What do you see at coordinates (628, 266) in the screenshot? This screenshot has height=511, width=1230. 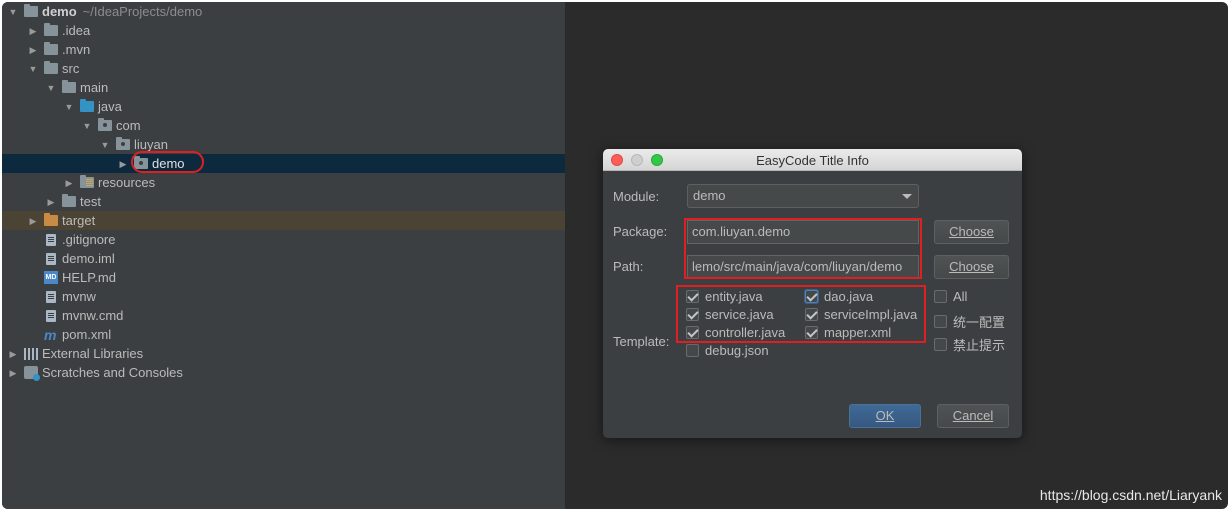 I see `path-label: Path:` at bounding box center [628, 266].